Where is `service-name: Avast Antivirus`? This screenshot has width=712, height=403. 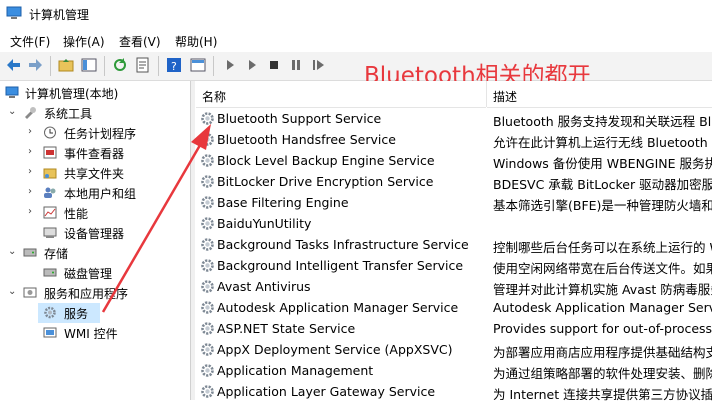 service-name: Avast Antivirus is located at coordinates (264, 286).